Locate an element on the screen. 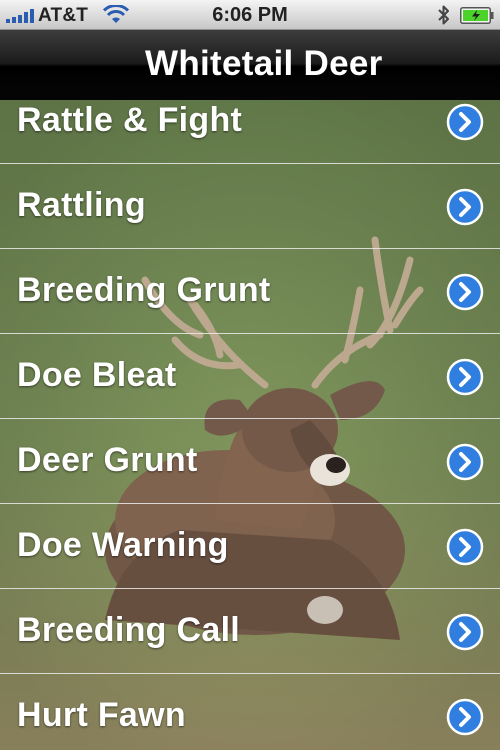 This screenshot has width=500, height=750. list-item: Breeding Grunt is located at coordinates (250, 291).